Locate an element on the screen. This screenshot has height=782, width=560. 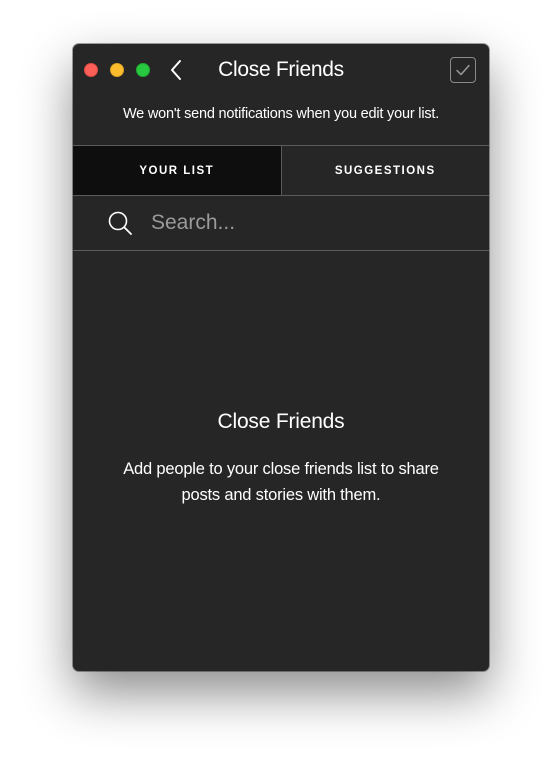
search-icon is located at coordinates (120, 223).